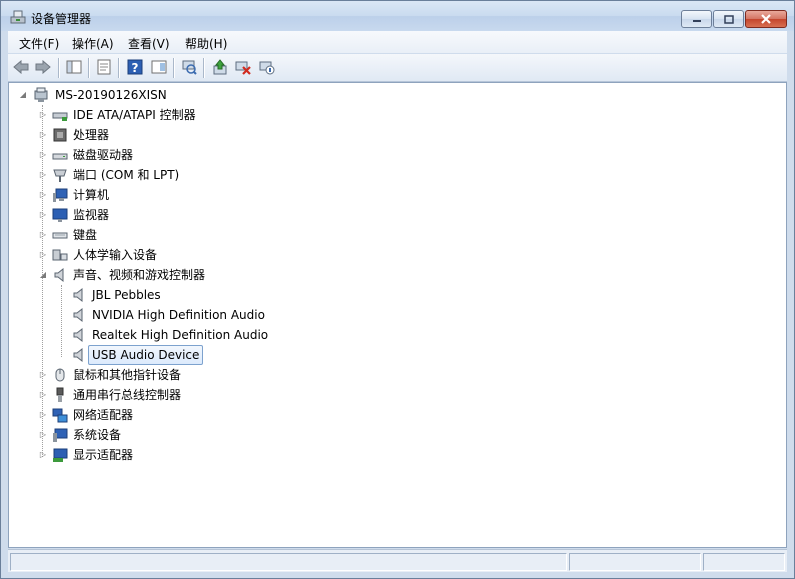 The width and height of the screenshot is (795, 579). I want to click on tree-category-hid: ▷ 人体学输入设备, so click(159, 255).